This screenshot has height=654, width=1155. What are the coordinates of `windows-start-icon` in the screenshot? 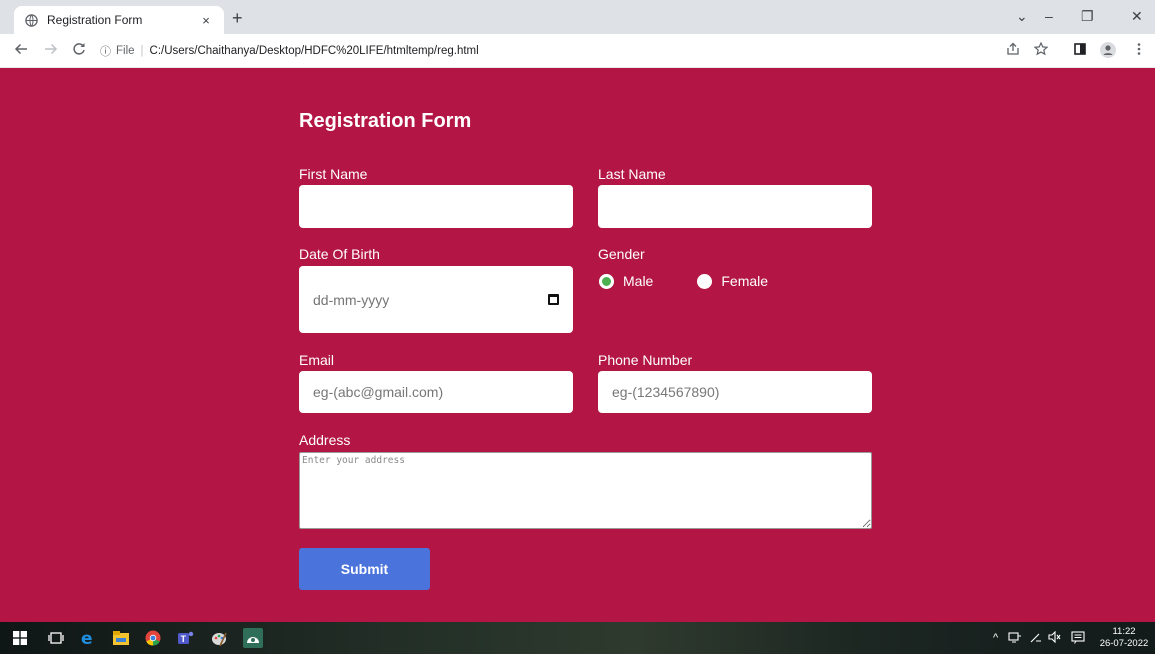 It's located at (20, 638).